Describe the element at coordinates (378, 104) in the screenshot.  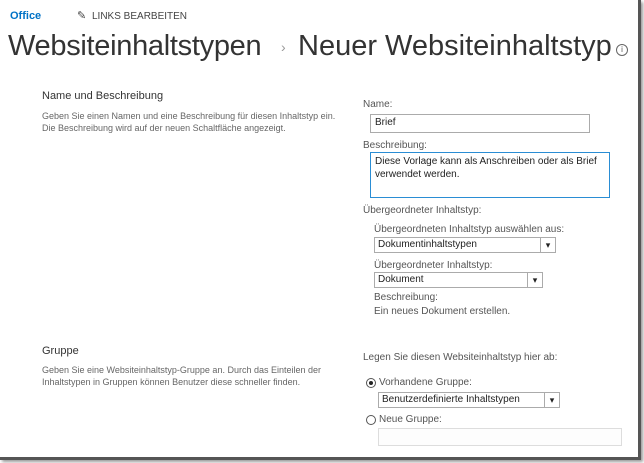
I see `name-label: Name:` at that location.